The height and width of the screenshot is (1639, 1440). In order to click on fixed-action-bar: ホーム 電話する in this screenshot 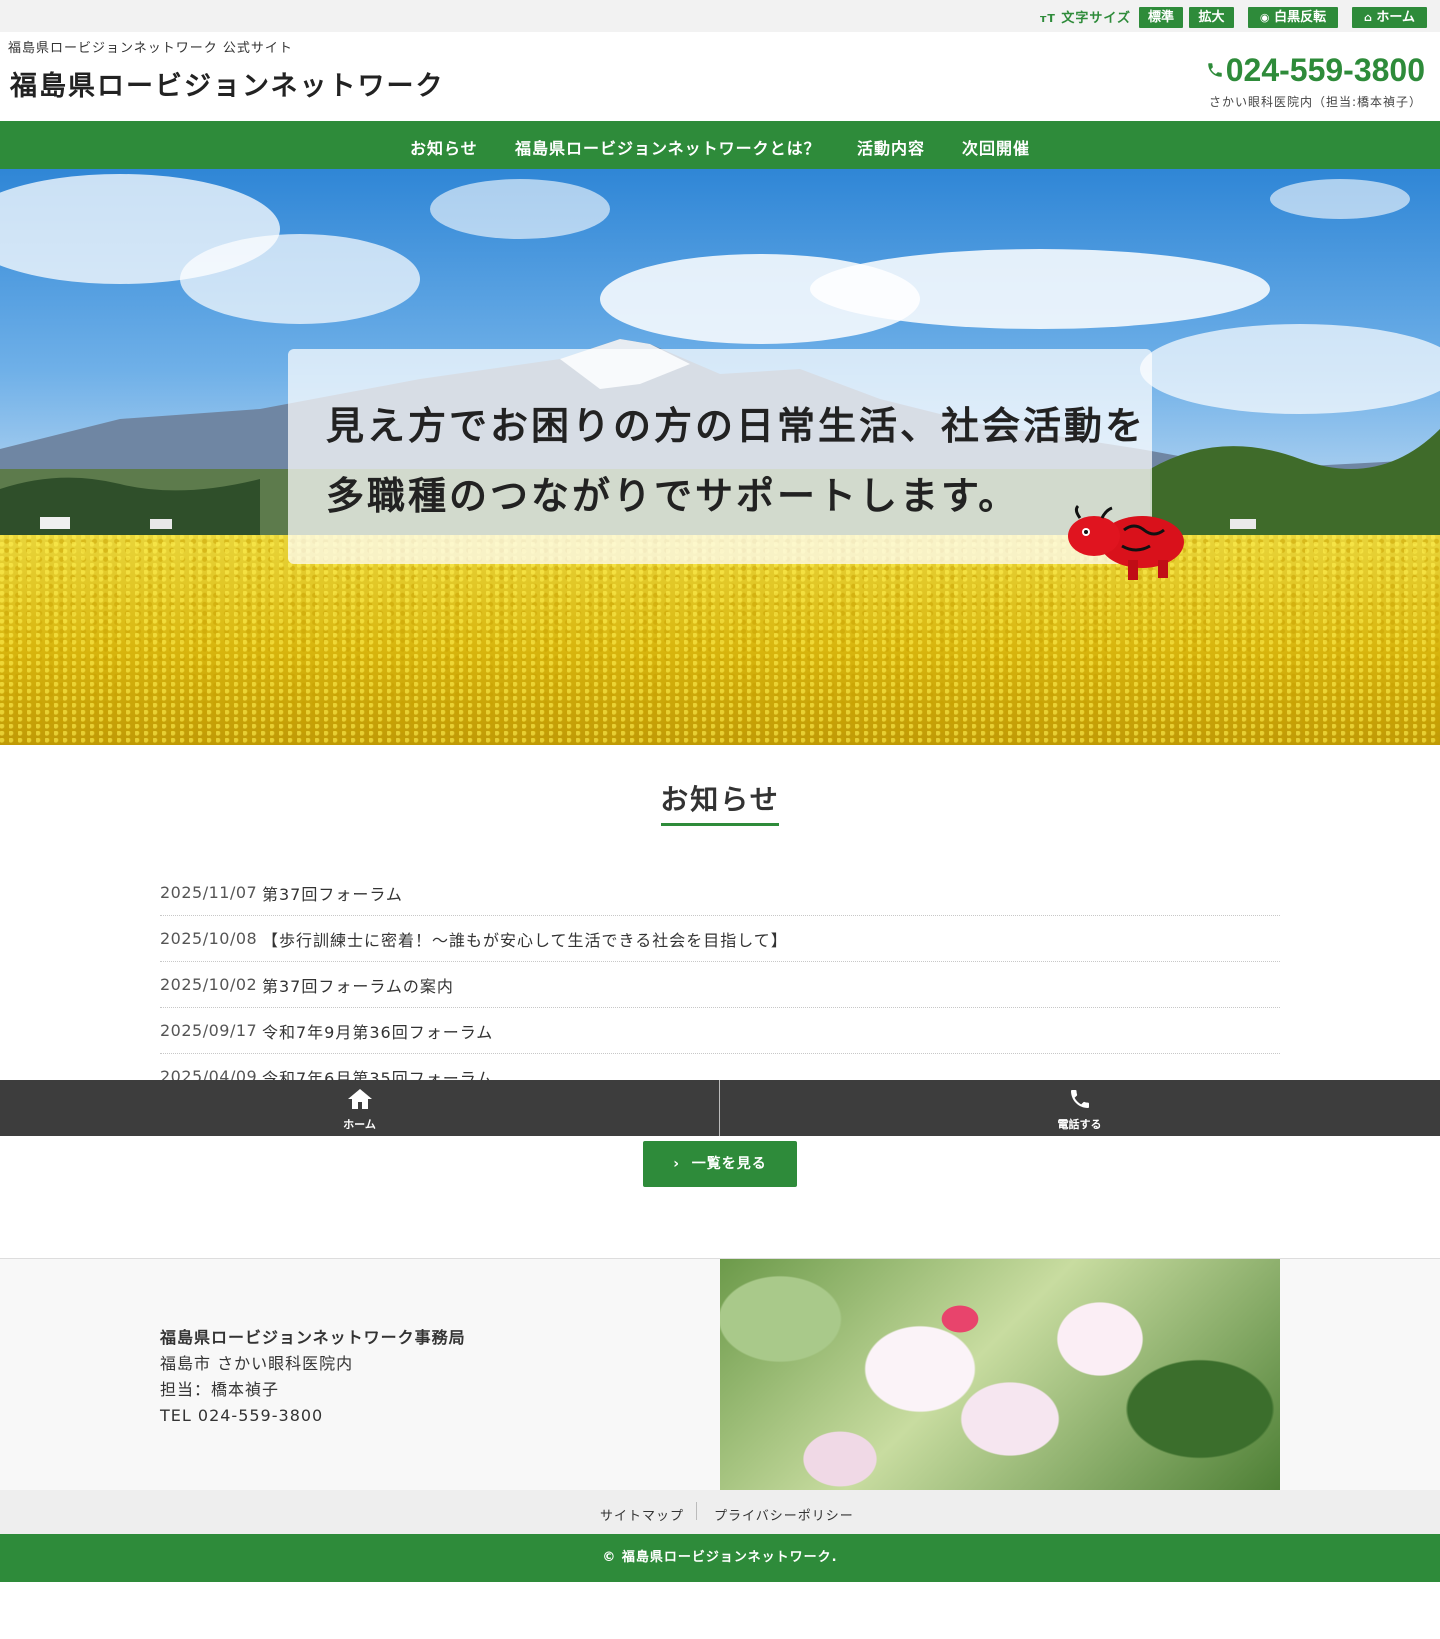, I will do `click(720, 1108)`.